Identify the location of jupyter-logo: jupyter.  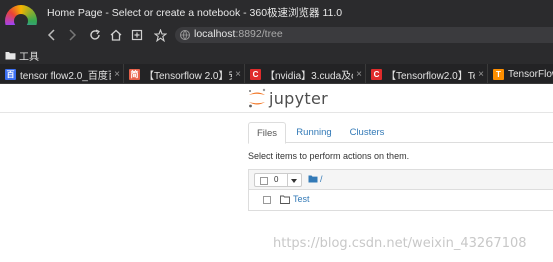
(287, 98).